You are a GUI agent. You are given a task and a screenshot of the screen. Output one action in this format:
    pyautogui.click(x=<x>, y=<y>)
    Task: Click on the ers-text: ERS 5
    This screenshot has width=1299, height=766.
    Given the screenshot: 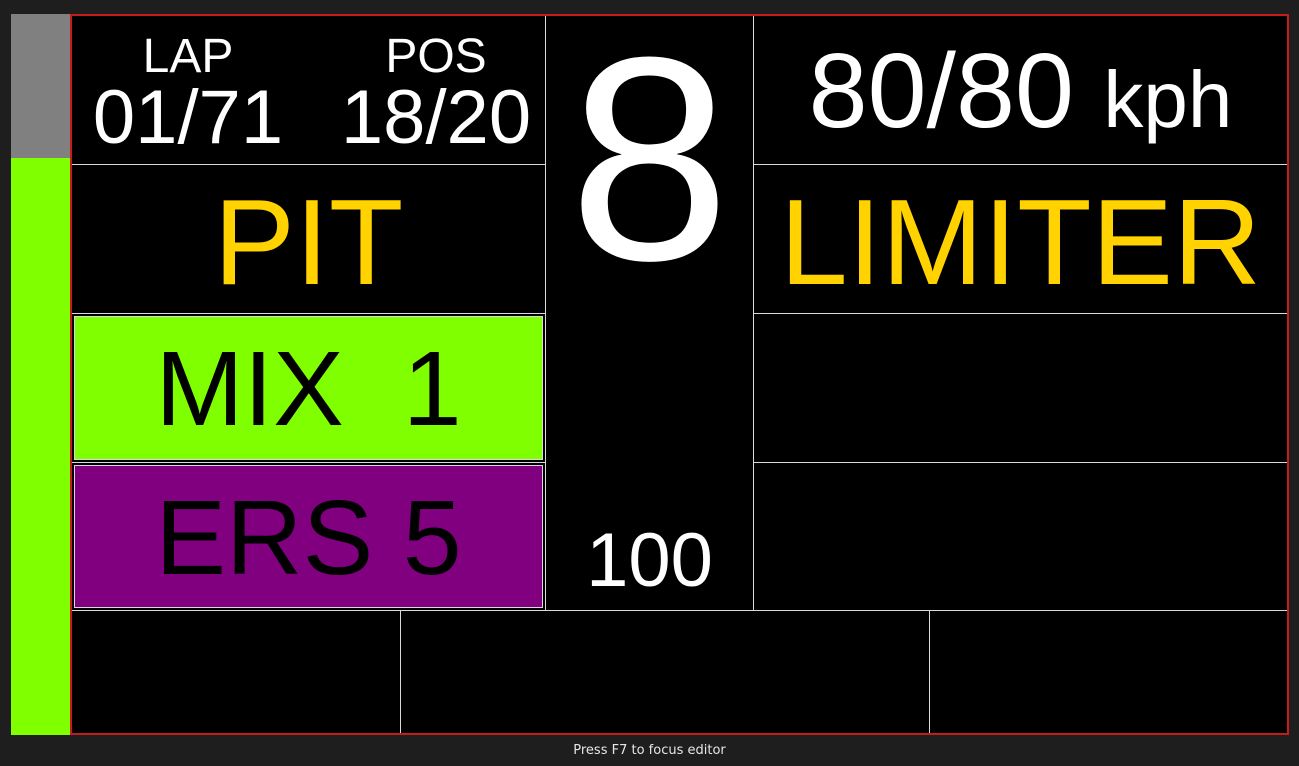 What is the action you would take?
    pyautogui.click(x=308, y=538)
    